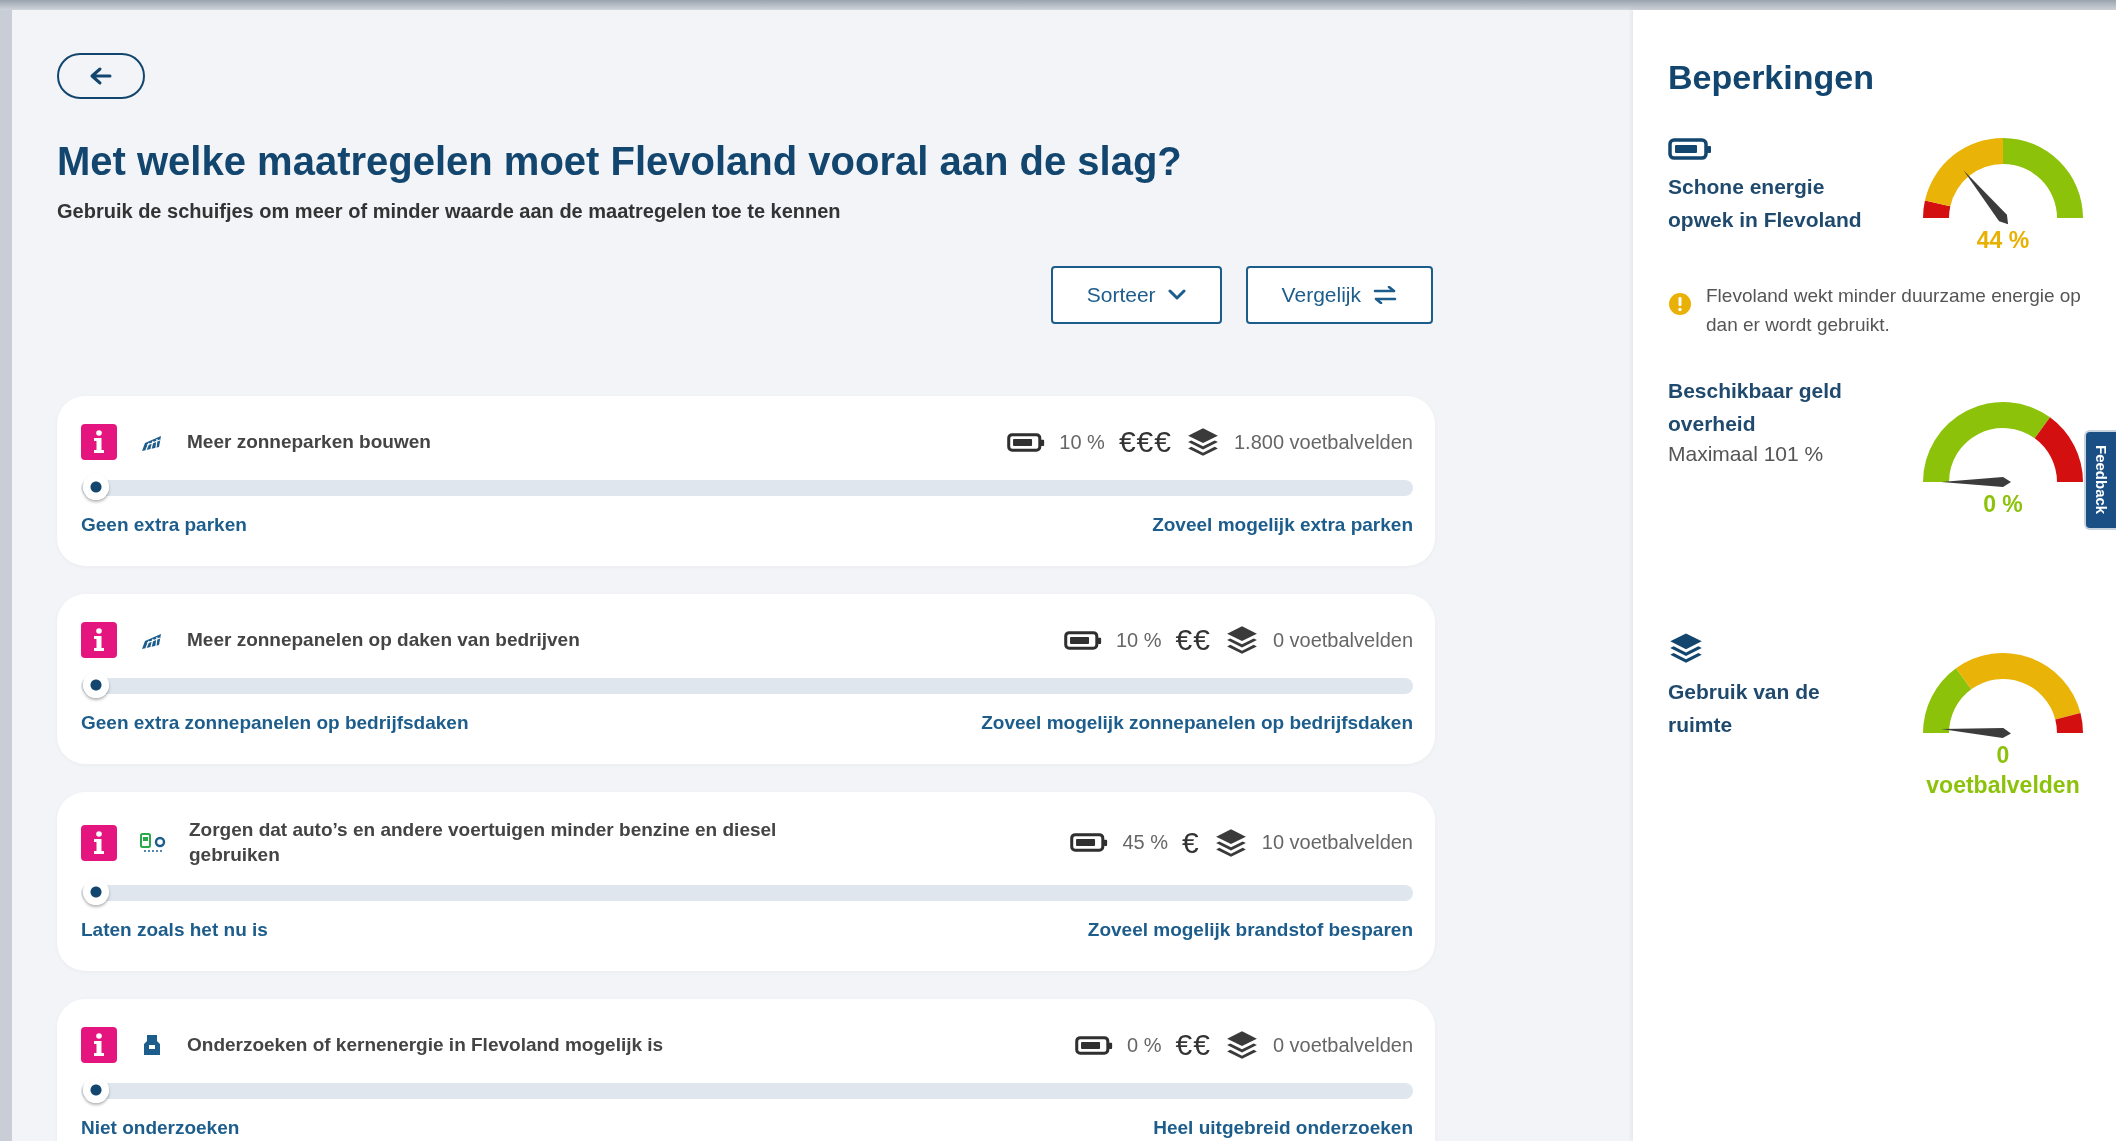  What do you see at coordinates (1136, 295) in the screenshot?
I see `sort-button: Sorteer` at bounding box center [1136, 295].